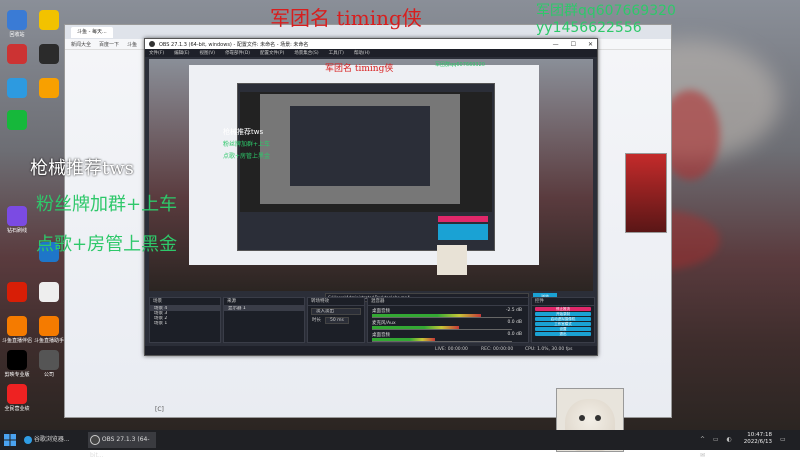  What do you see at coordinates (156, 53) in the screenshot?
I see `obs-menu-item: 文件(F)` at bounding box center [156, 53].